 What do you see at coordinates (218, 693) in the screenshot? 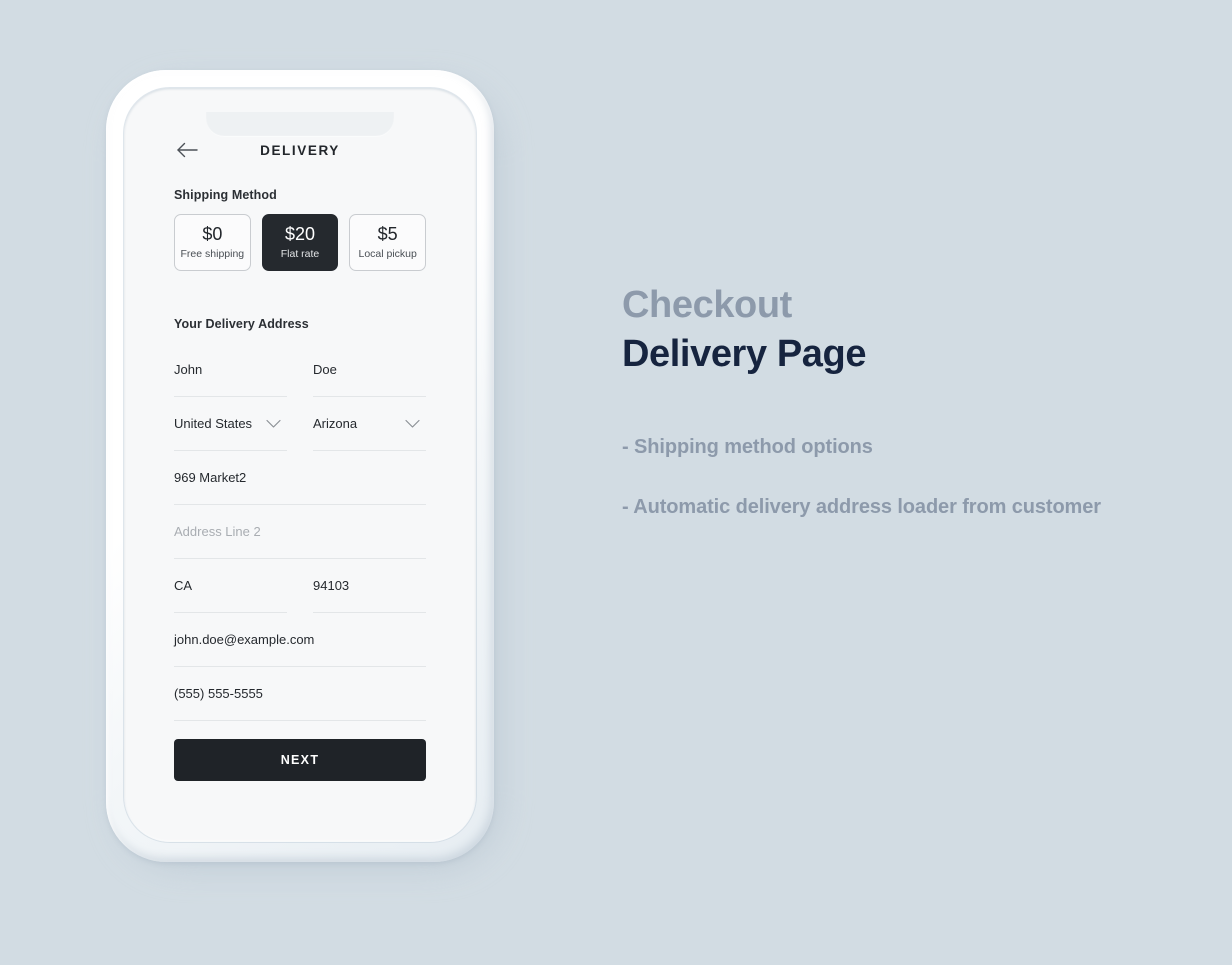
I see `phone-value: (555) 555-5555` at bounding box center [218, 693].